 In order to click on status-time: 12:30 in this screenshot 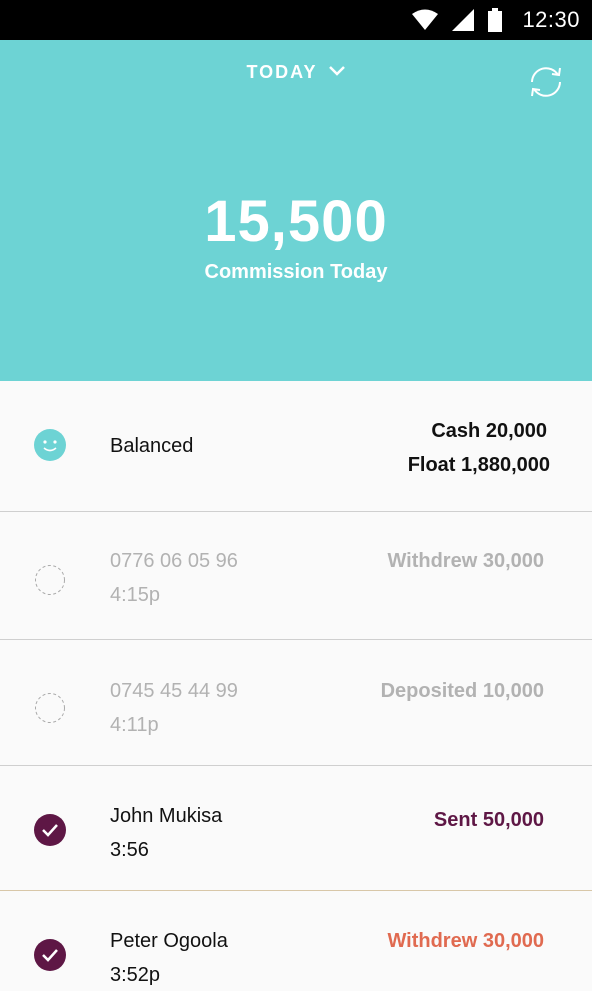, I will do `click(551, 19)`.